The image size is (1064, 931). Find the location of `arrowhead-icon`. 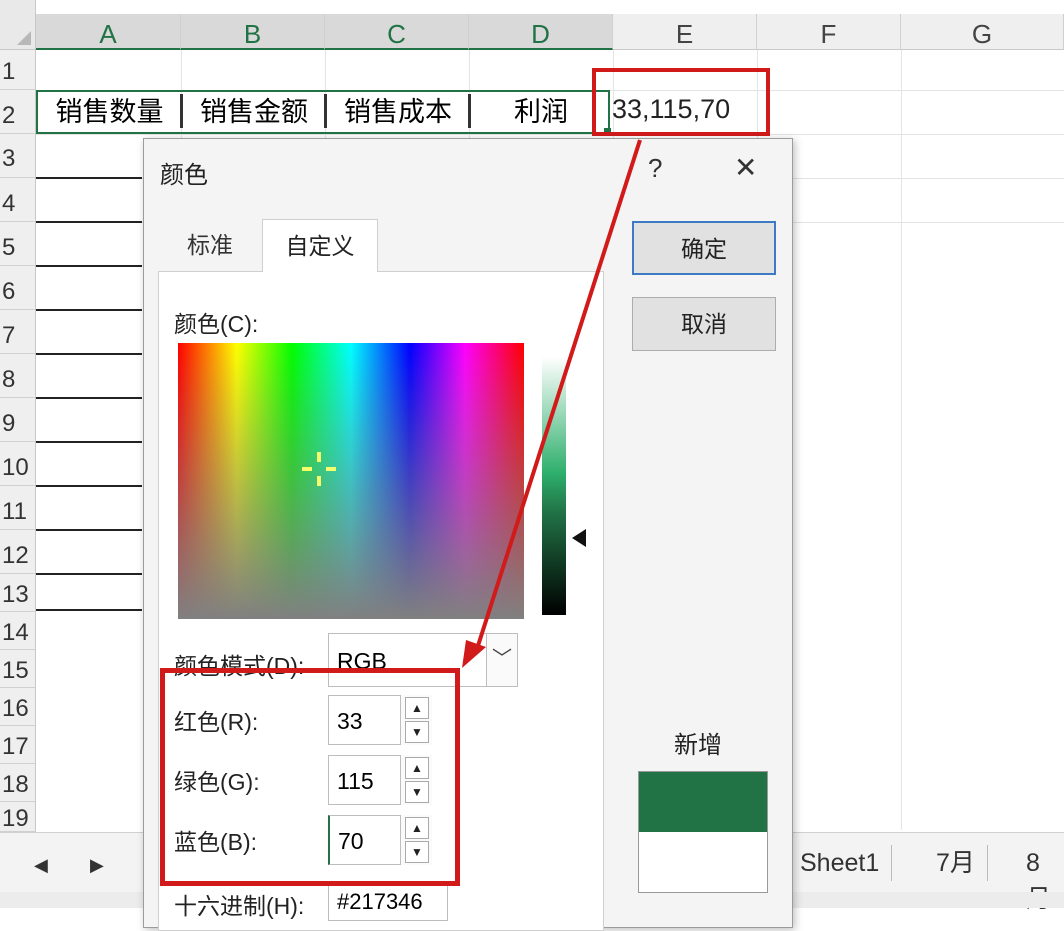

arrowhead-icon is located at coordinates (474, 654).